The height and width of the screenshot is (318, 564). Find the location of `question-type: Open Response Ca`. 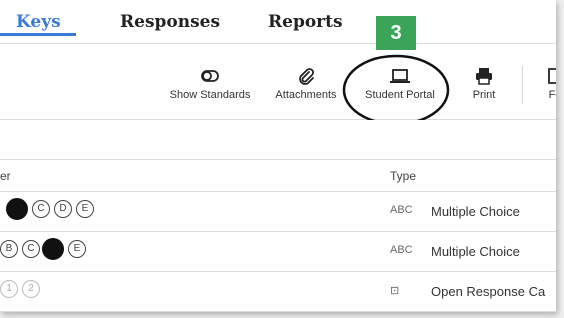

question-type: Open Response Ca is located at coordinates (488, 291).